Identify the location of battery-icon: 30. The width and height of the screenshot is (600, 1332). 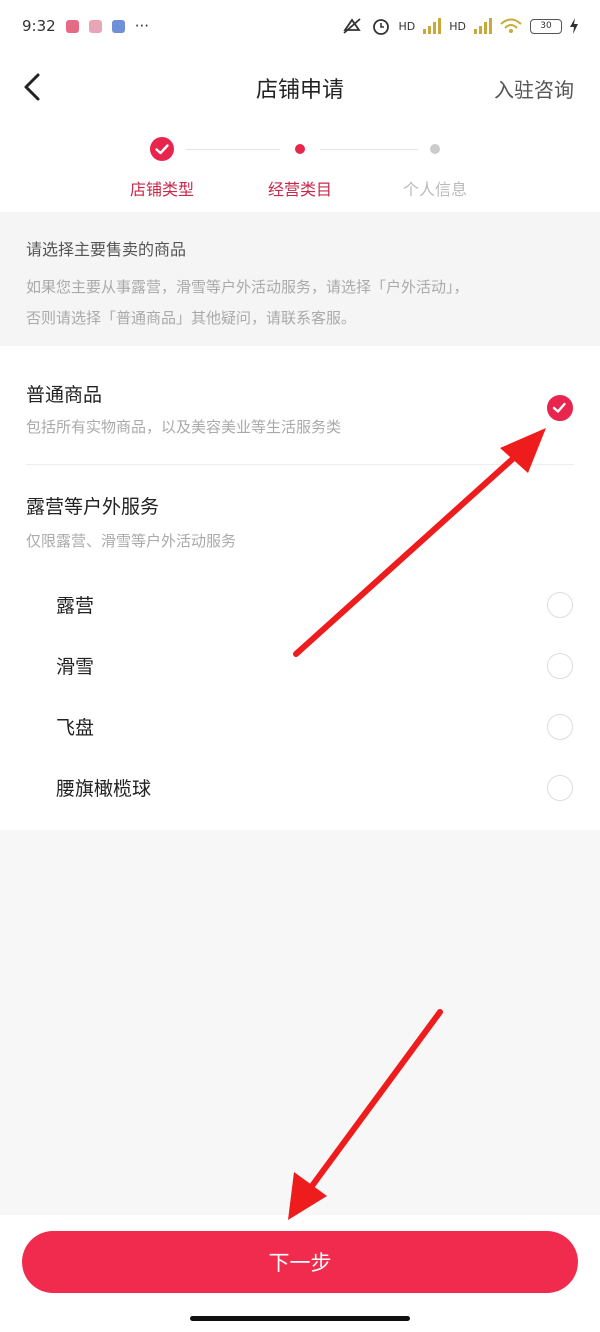
(546, 26).